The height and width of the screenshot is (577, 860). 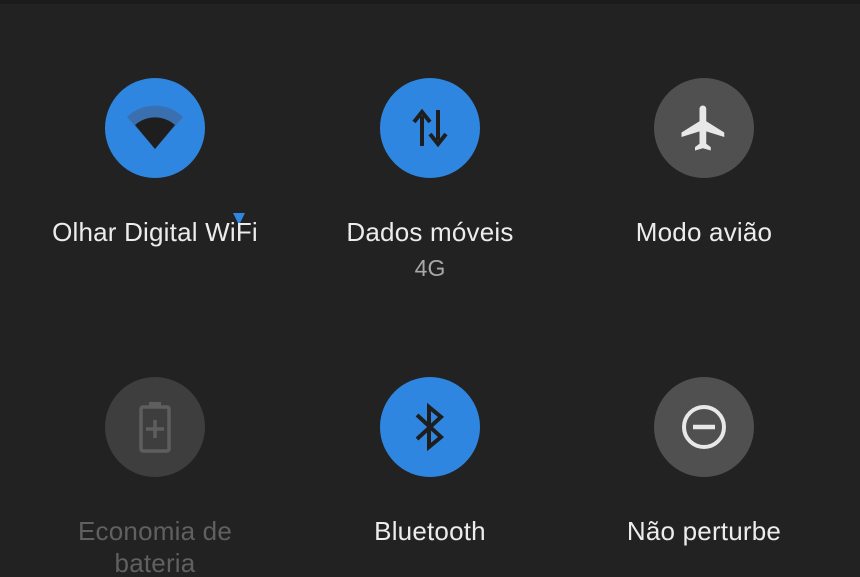 I want to click on do-not-disturb-icon, so click(x=704, y=427).